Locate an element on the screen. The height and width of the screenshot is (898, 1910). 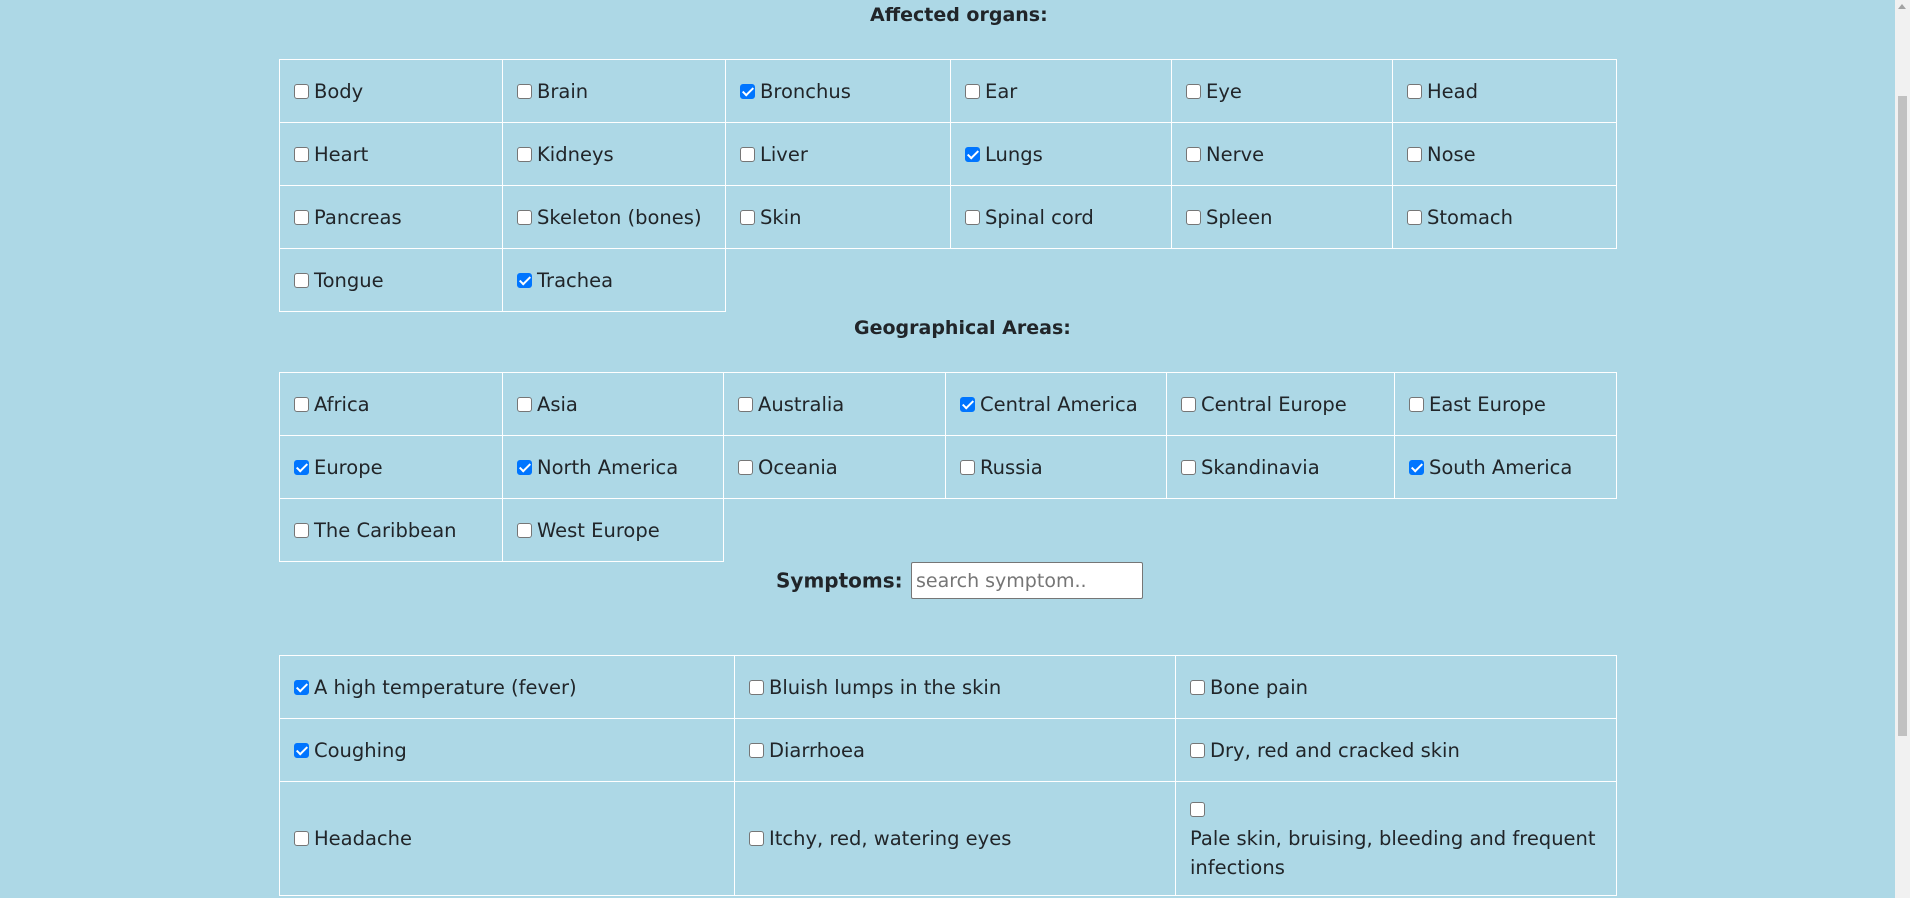
area-checkbox-europe is located at coordinates (301, 467).